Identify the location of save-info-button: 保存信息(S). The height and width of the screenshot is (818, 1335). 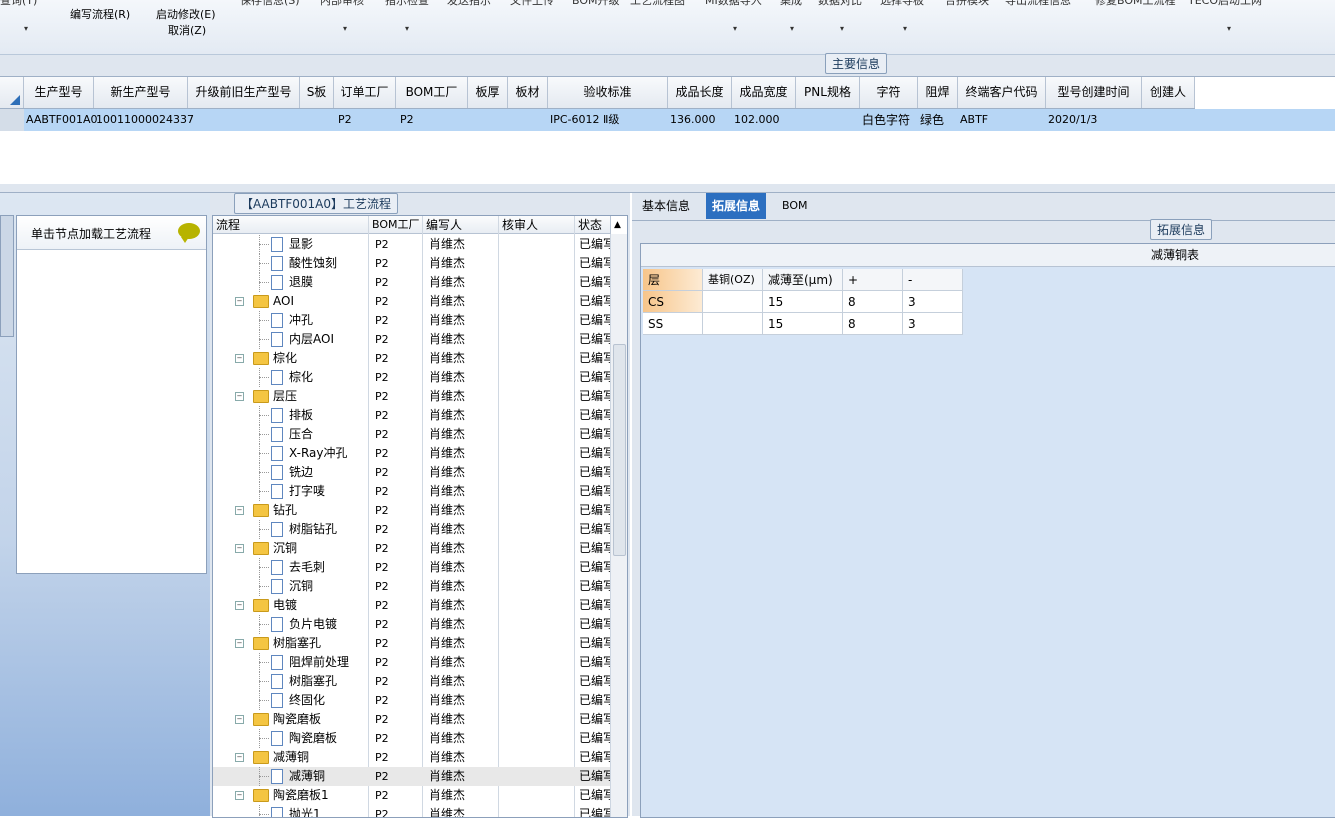
(270, 4).